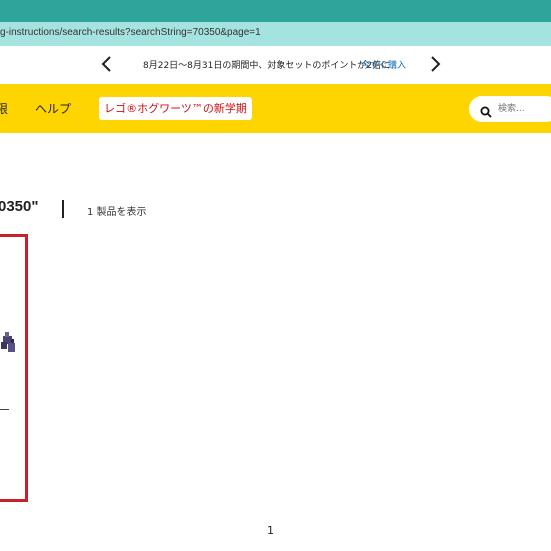 The image size is (551, 551). Describe the element at coordinates (524, 109) in the screenshot. I see `search-input` at that location.